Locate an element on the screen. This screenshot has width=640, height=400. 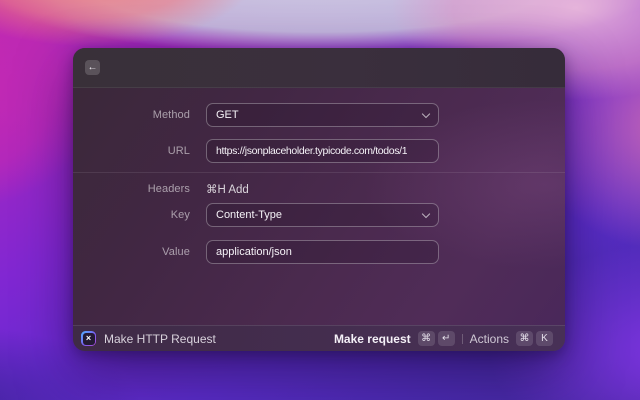
header-value-row: Value application/json is located at coordinates (319, 252).